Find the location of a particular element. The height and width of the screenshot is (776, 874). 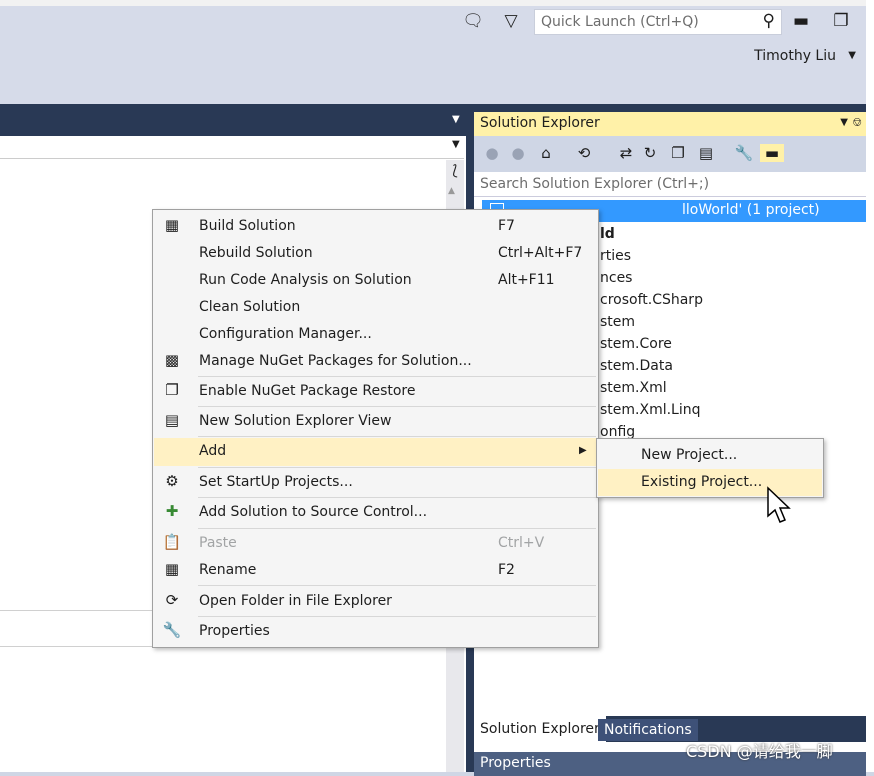

build-icon: ▦ is located at coordinates (172, 225).